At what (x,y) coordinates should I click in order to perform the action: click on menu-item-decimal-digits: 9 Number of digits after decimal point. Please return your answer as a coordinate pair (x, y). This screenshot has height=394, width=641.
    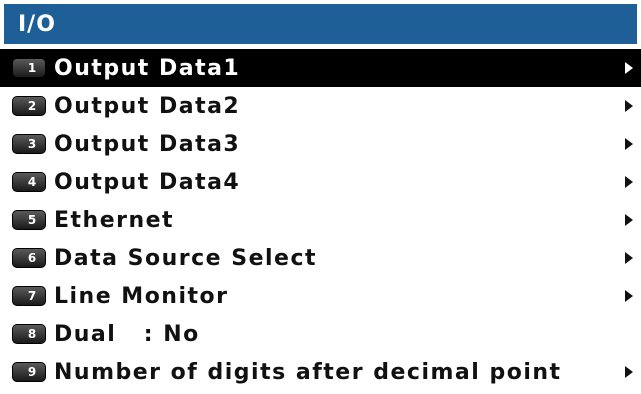
    Looking at the image, I should click on (320, 372).